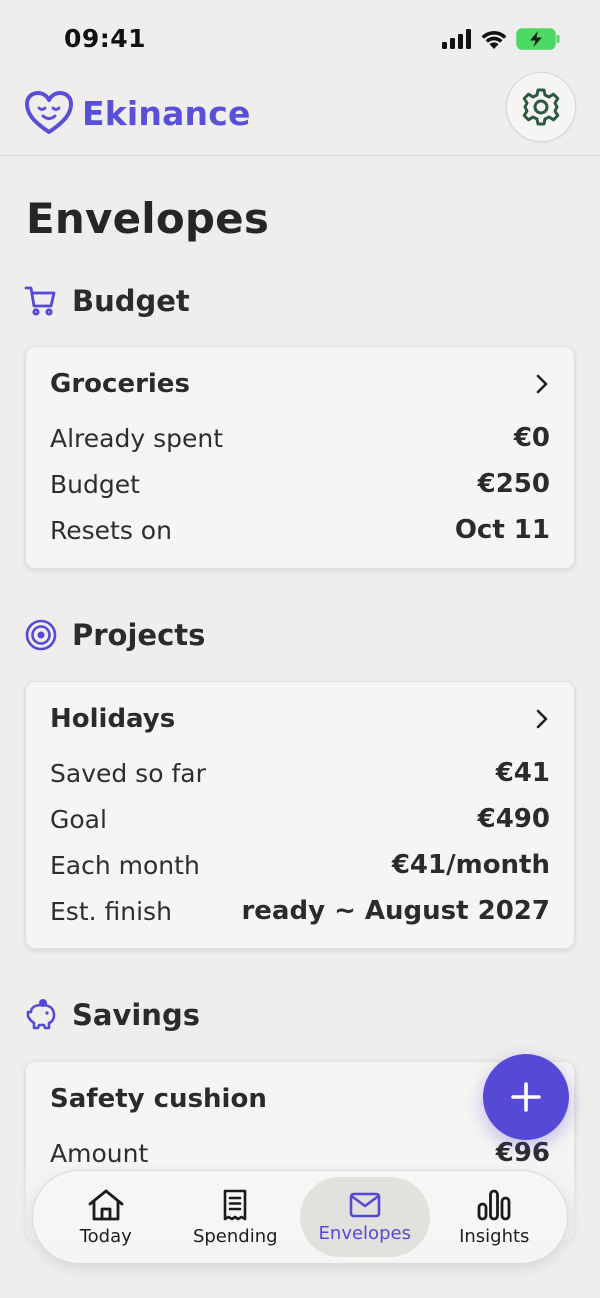 The image size is (600, 1298). I want to click on status-bar: 09:41, so click(300, 40).